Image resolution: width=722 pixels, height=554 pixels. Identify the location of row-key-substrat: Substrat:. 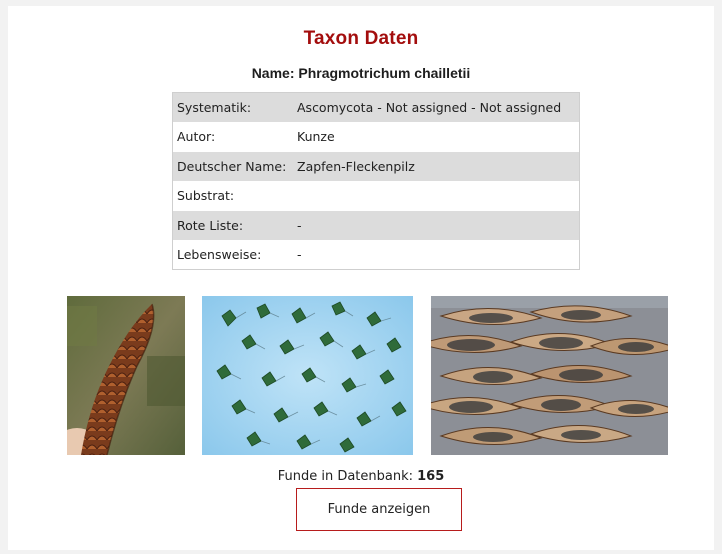
(206, 196).